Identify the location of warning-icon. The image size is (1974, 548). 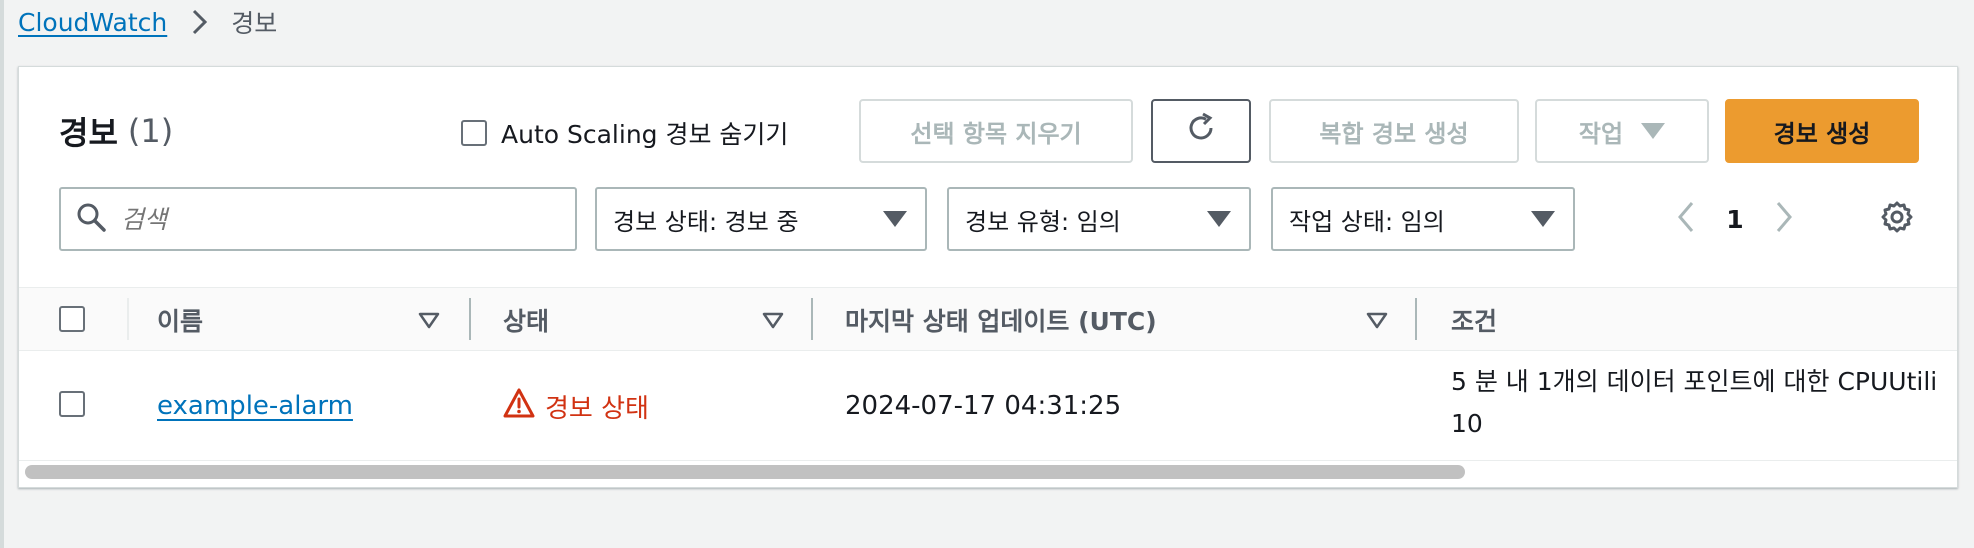
(519, 406).